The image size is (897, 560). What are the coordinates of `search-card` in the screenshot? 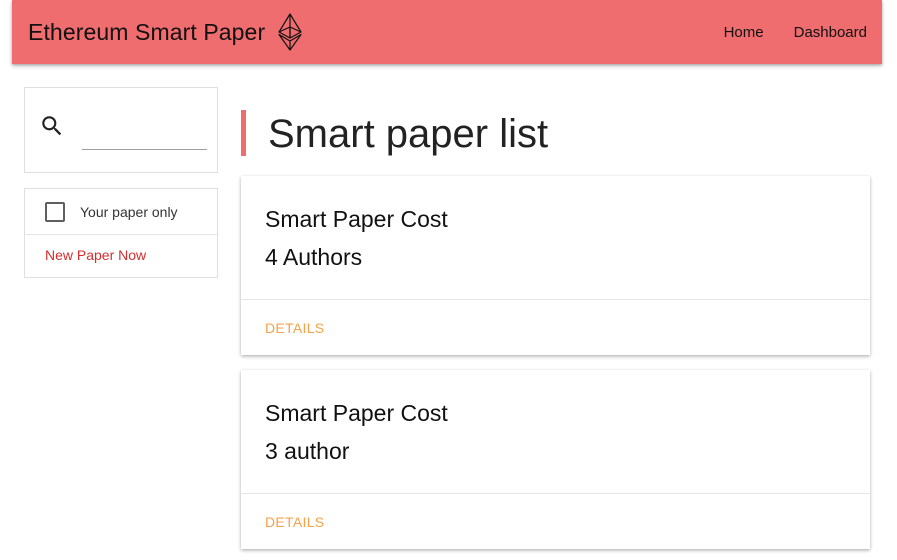 It's located at (121, 130).